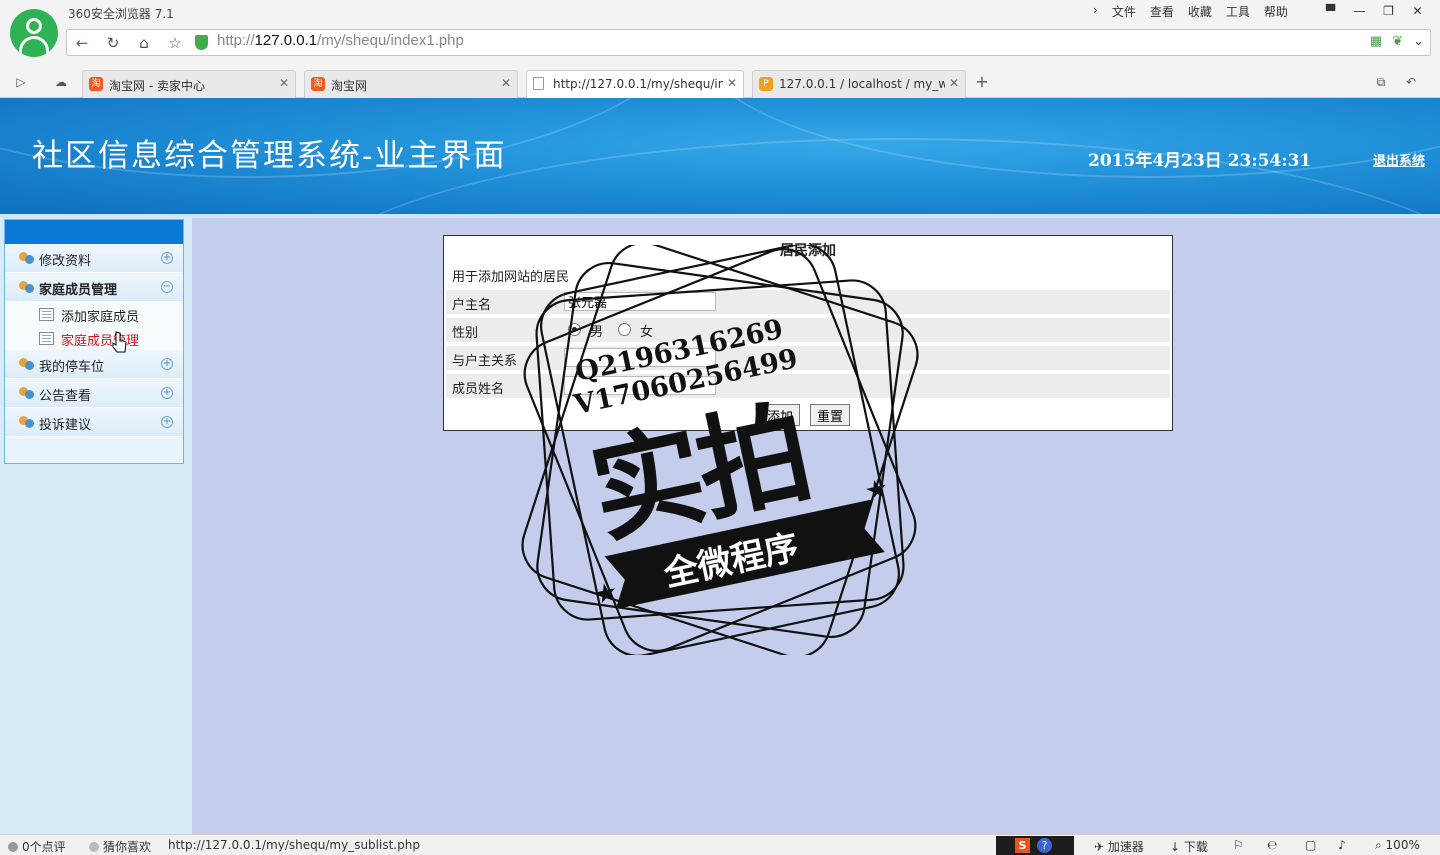 The width and height of the screenshot is (1440, 855). Describe the element at coordinates (766, 84) in the screenshot. I see `phpmyadmin-icon: P` at that location.